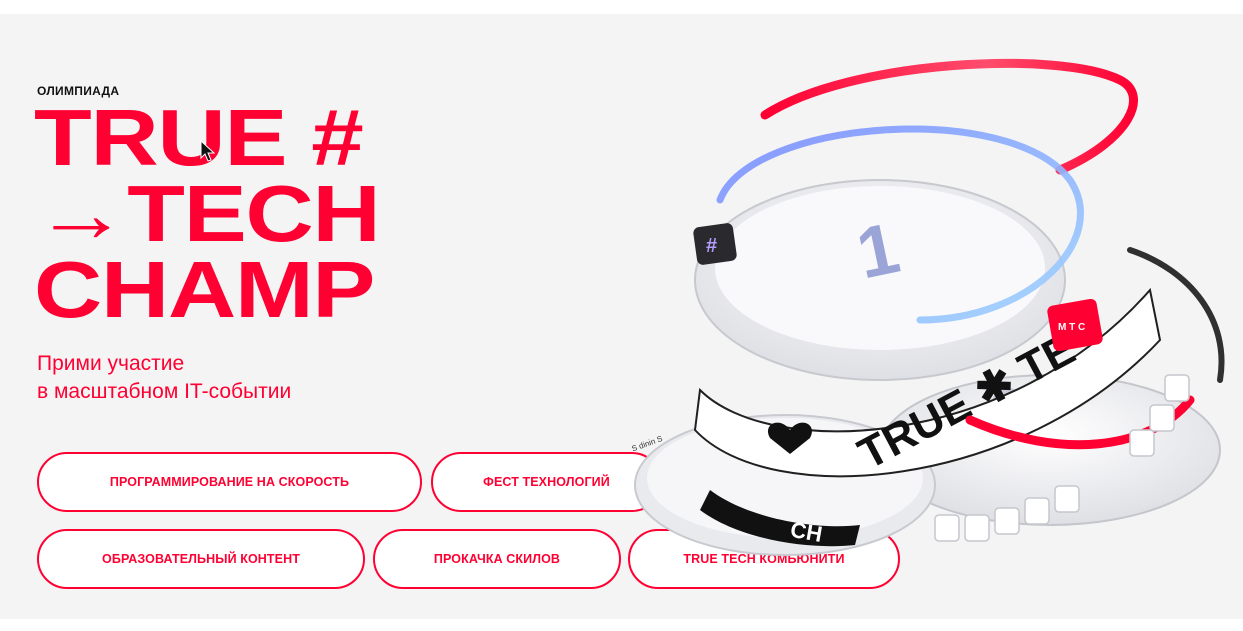  I want to click on subtitle-line-1: Прими участие, so click(111, 363).